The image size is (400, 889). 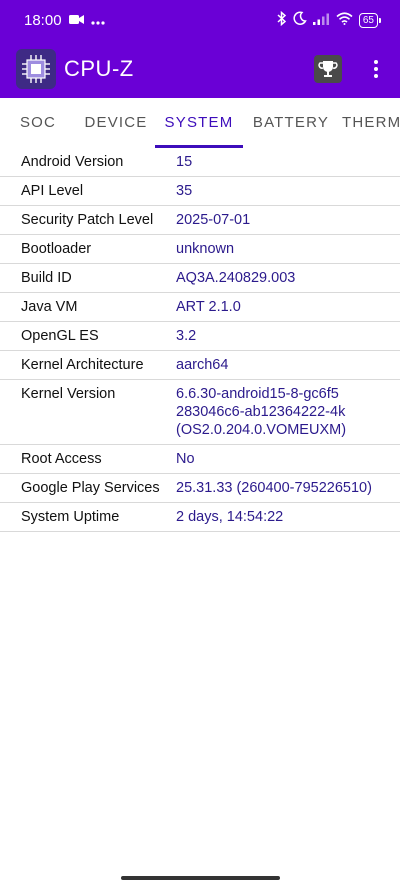 I want to click on row-value: 35, so click(x=184, y=191).